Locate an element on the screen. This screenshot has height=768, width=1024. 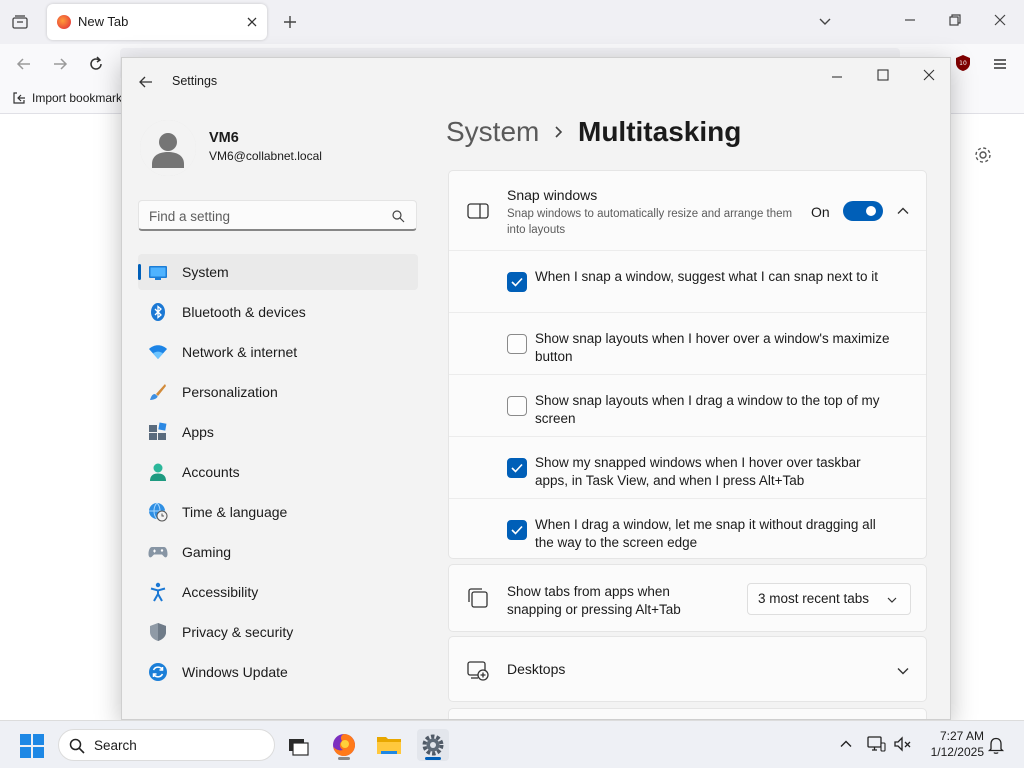
sidebar-item-label: Apps is located at coordinates (198, 432).